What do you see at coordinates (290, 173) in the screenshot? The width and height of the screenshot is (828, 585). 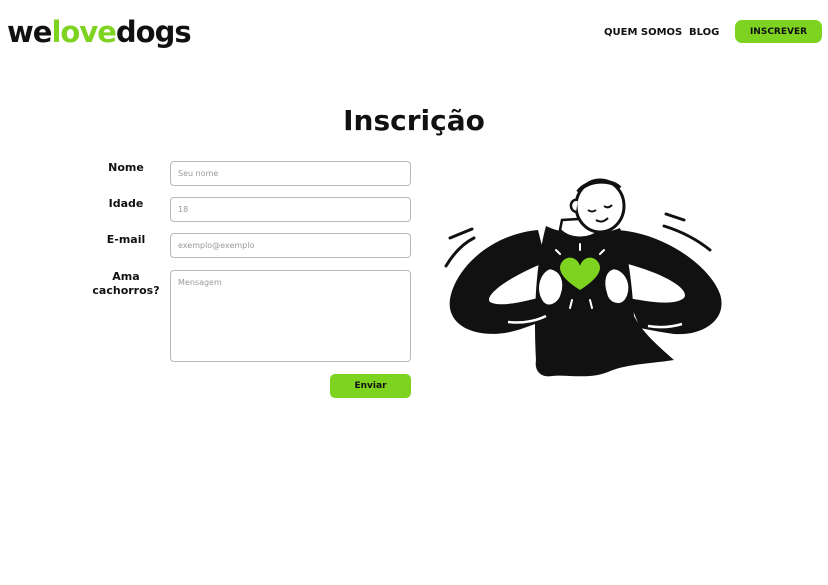 I see `name-input` at bounding box center [290, 173].